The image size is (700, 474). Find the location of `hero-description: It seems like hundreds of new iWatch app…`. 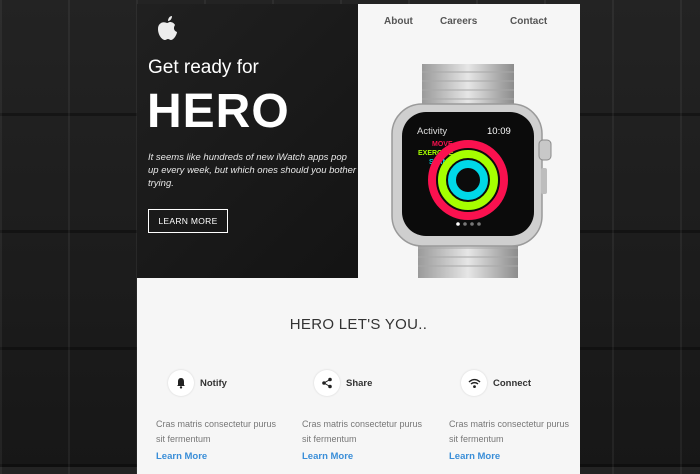

hero-description: It seems like hundreds of new iWatch app… is located at coordinates (252, 170).